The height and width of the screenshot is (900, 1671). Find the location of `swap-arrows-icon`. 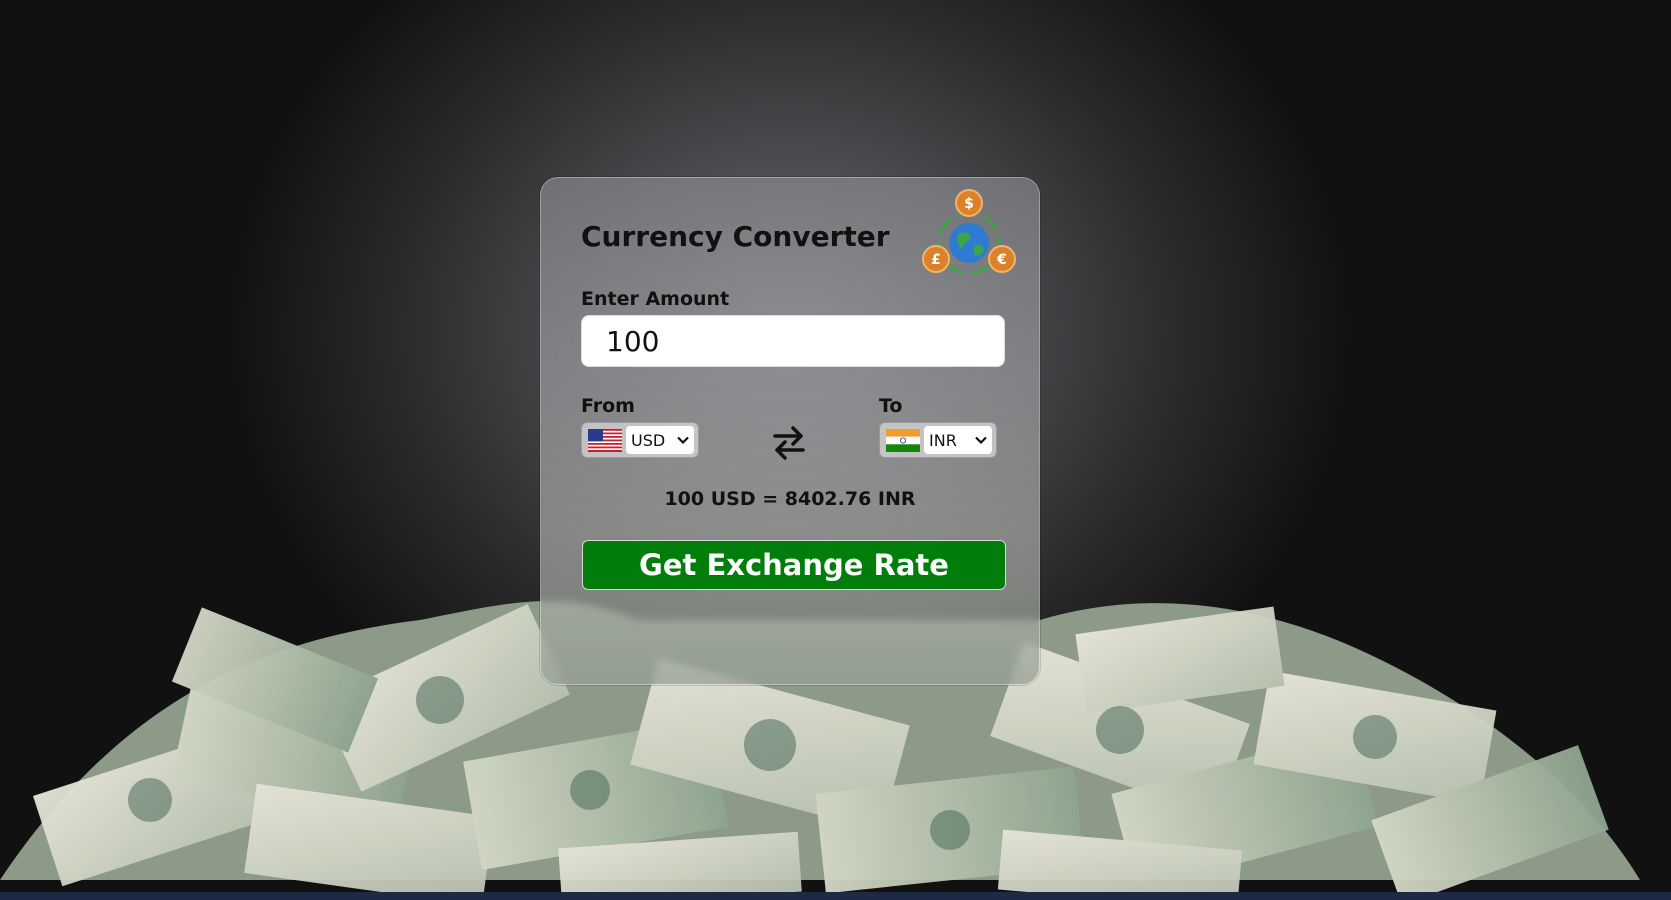

swap-arrows-icon is located at coordinates (789, 442).